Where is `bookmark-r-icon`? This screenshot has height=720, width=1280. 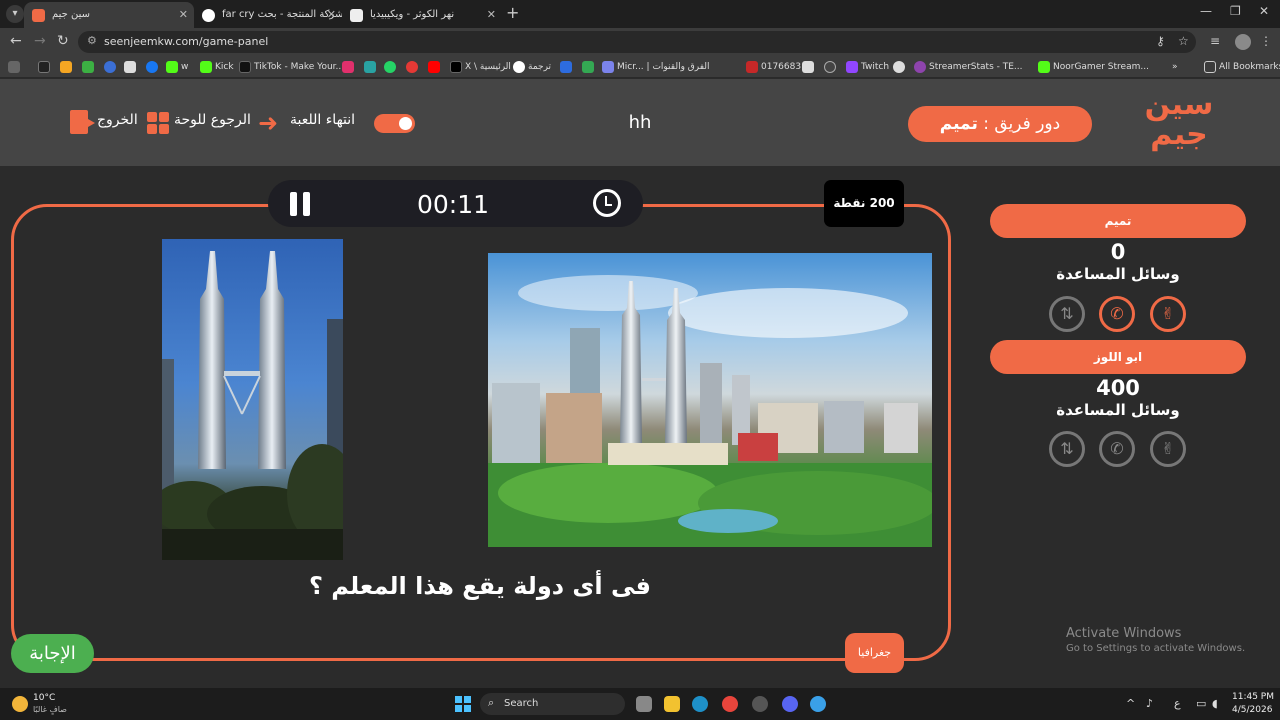 bookmark-r-icon is located at coordinates (44, 67).